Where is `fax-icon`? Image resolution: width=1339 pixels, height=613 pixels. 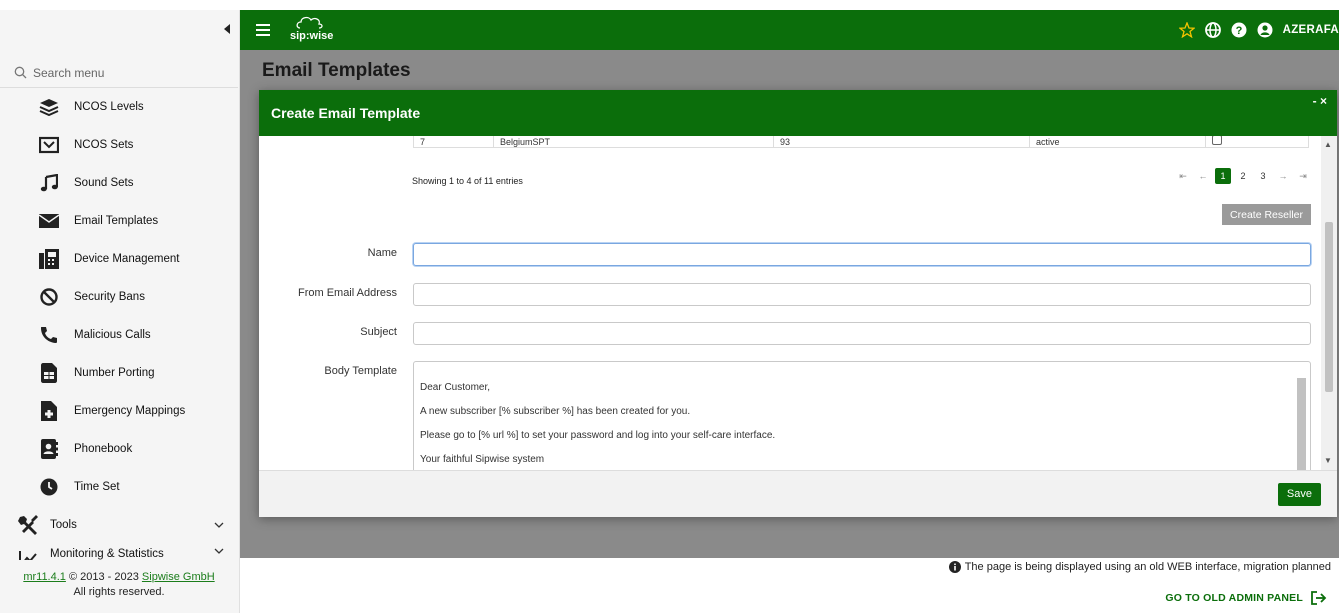
fax-icon is located at coordinates (49, 259).